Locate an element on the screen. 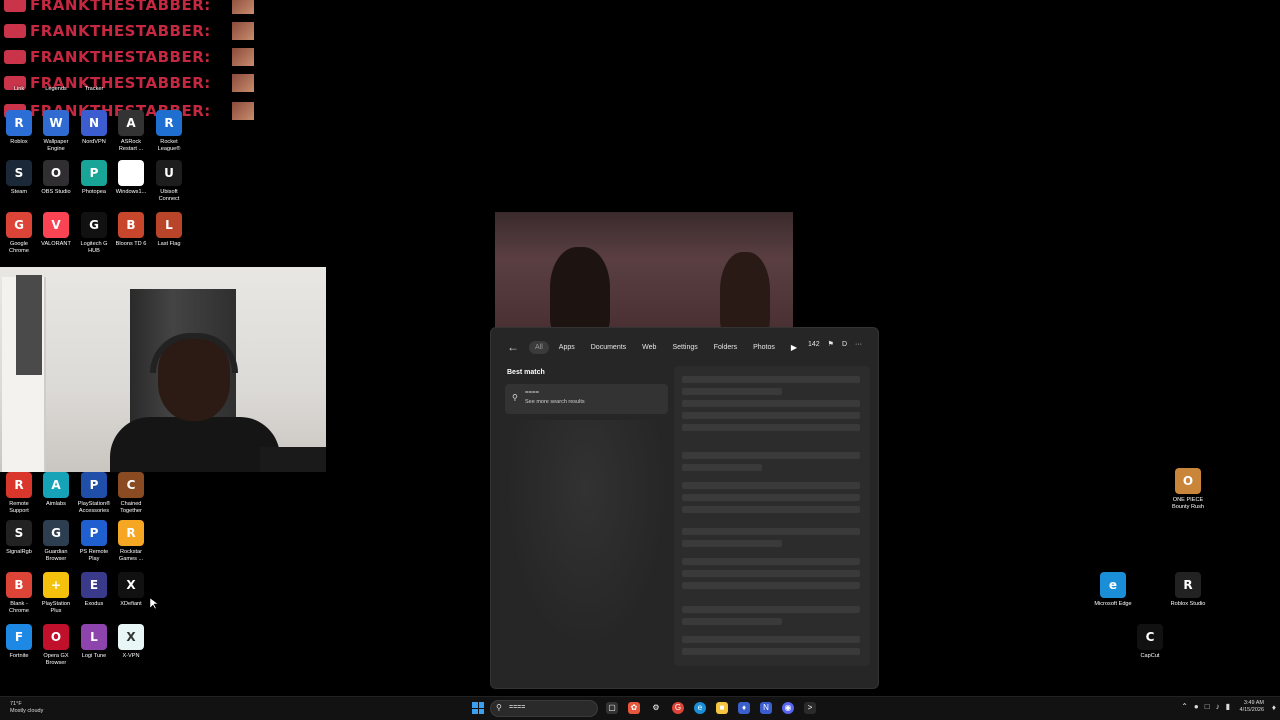 The image size is (1280, 720). desktop-icon: O OBS Studio is located at coordinates (56, 178).